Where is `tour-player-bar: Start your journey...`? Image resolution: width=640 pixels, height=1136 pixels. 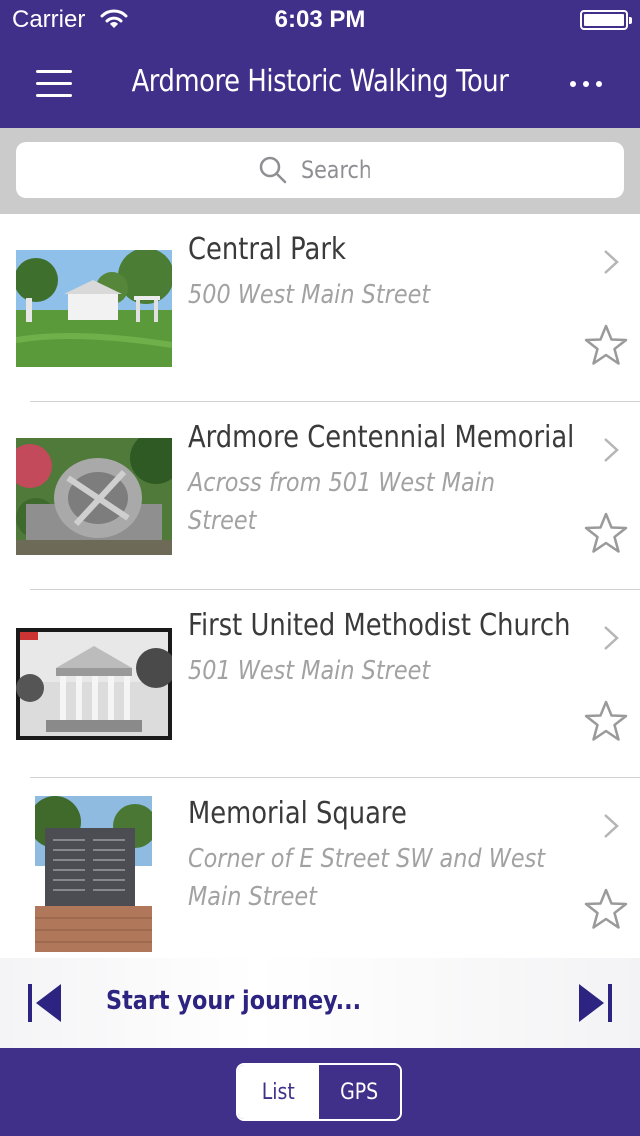
tour-player-bar: Start your journey... is located at coordinates (320, 1003).